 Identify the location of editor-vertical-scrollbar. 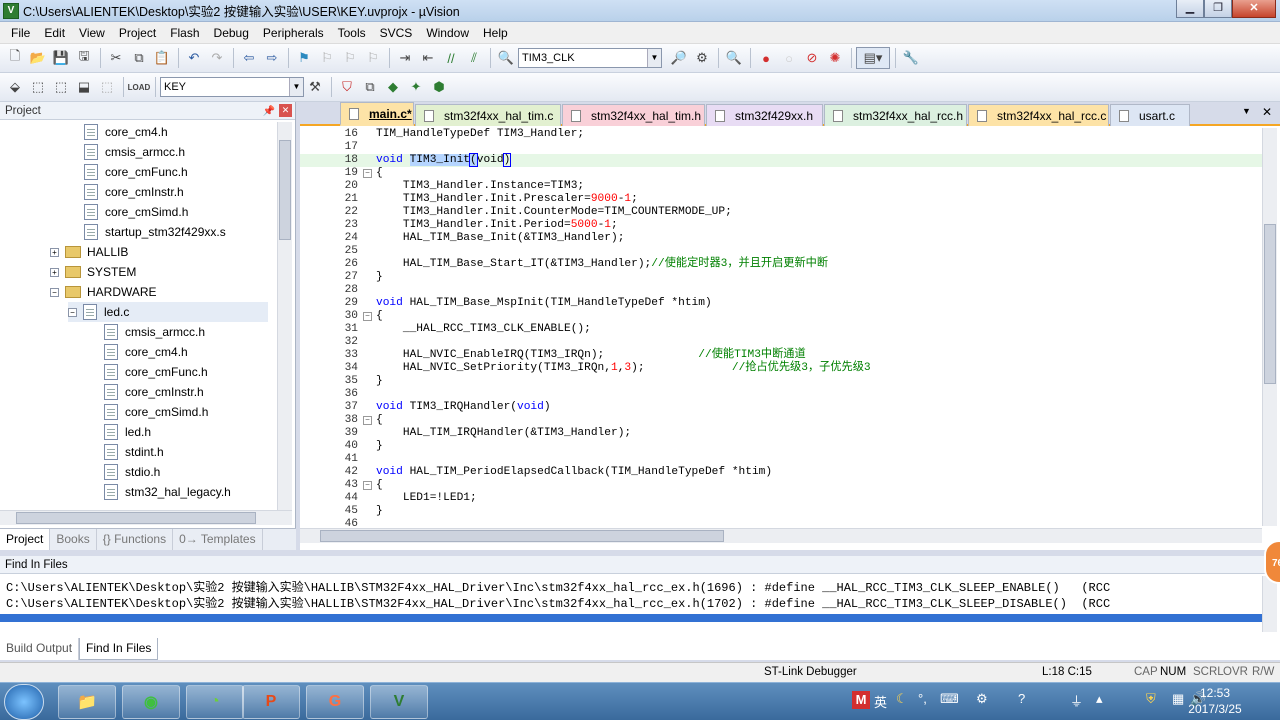
(1269, 327).